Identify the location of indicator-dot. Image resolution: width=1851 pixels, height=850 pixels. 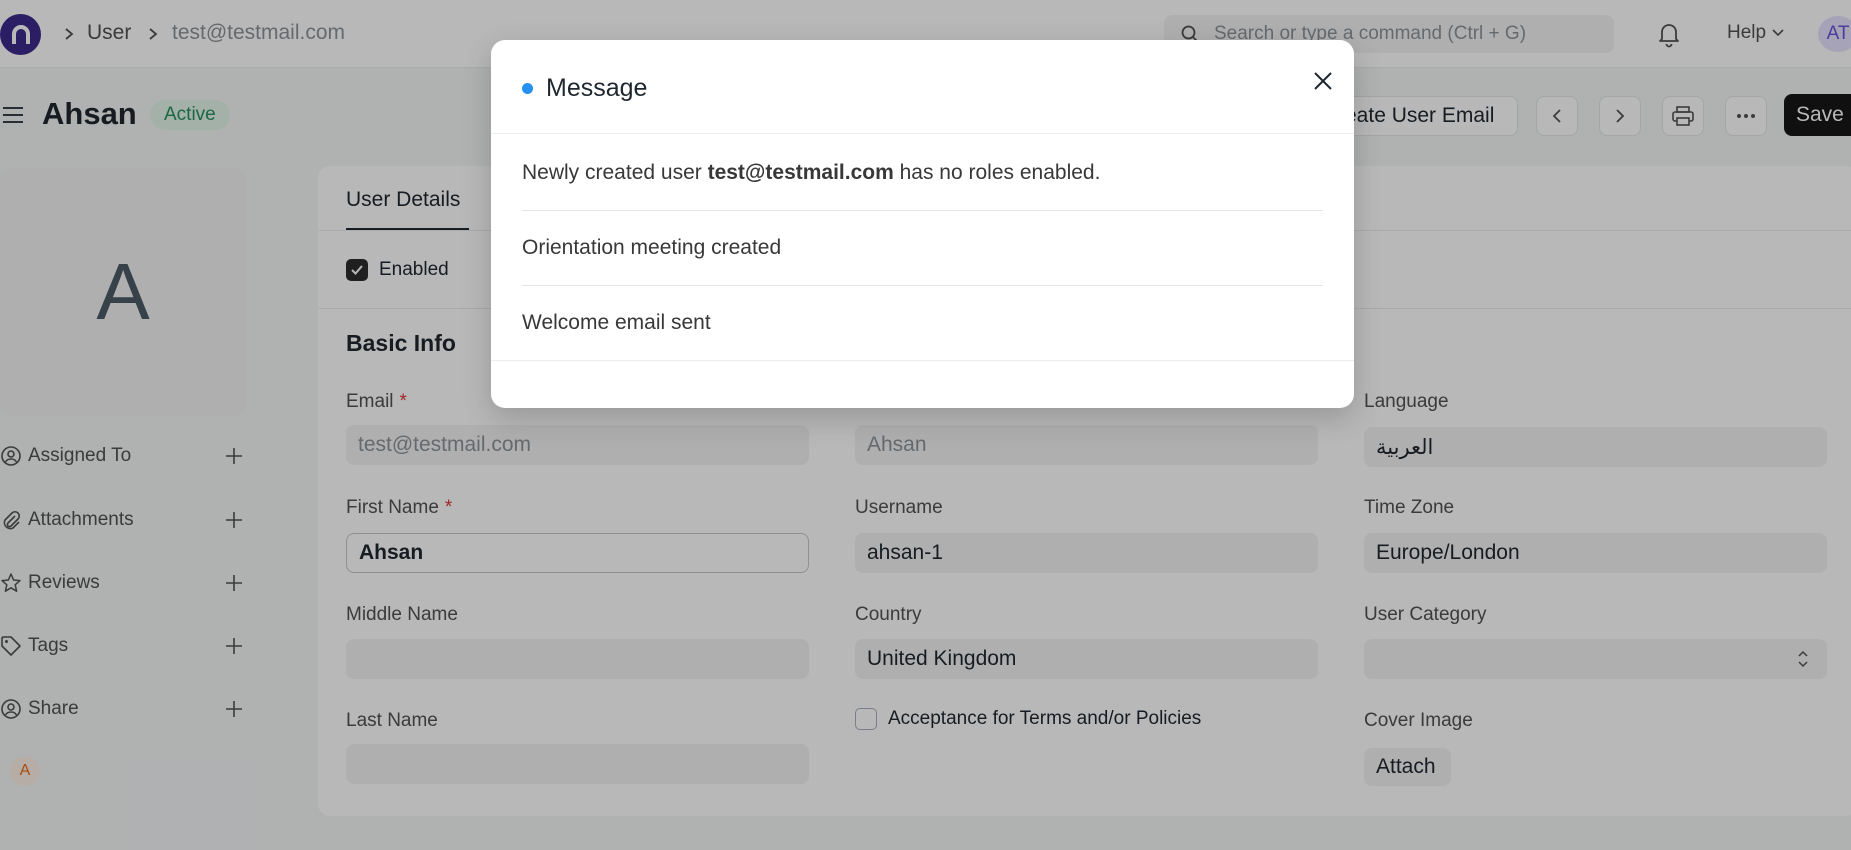
(527, 88).